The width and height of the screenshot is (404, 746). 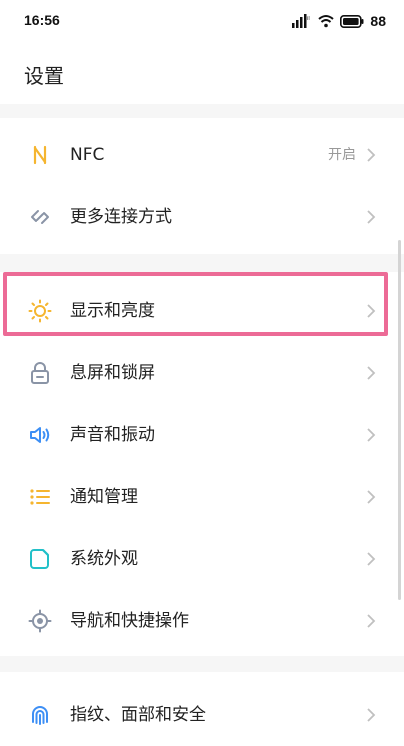 I want to click on settings-item-navigation-shortcuts: 导航和快捷操作, so click(x=202, y=621).